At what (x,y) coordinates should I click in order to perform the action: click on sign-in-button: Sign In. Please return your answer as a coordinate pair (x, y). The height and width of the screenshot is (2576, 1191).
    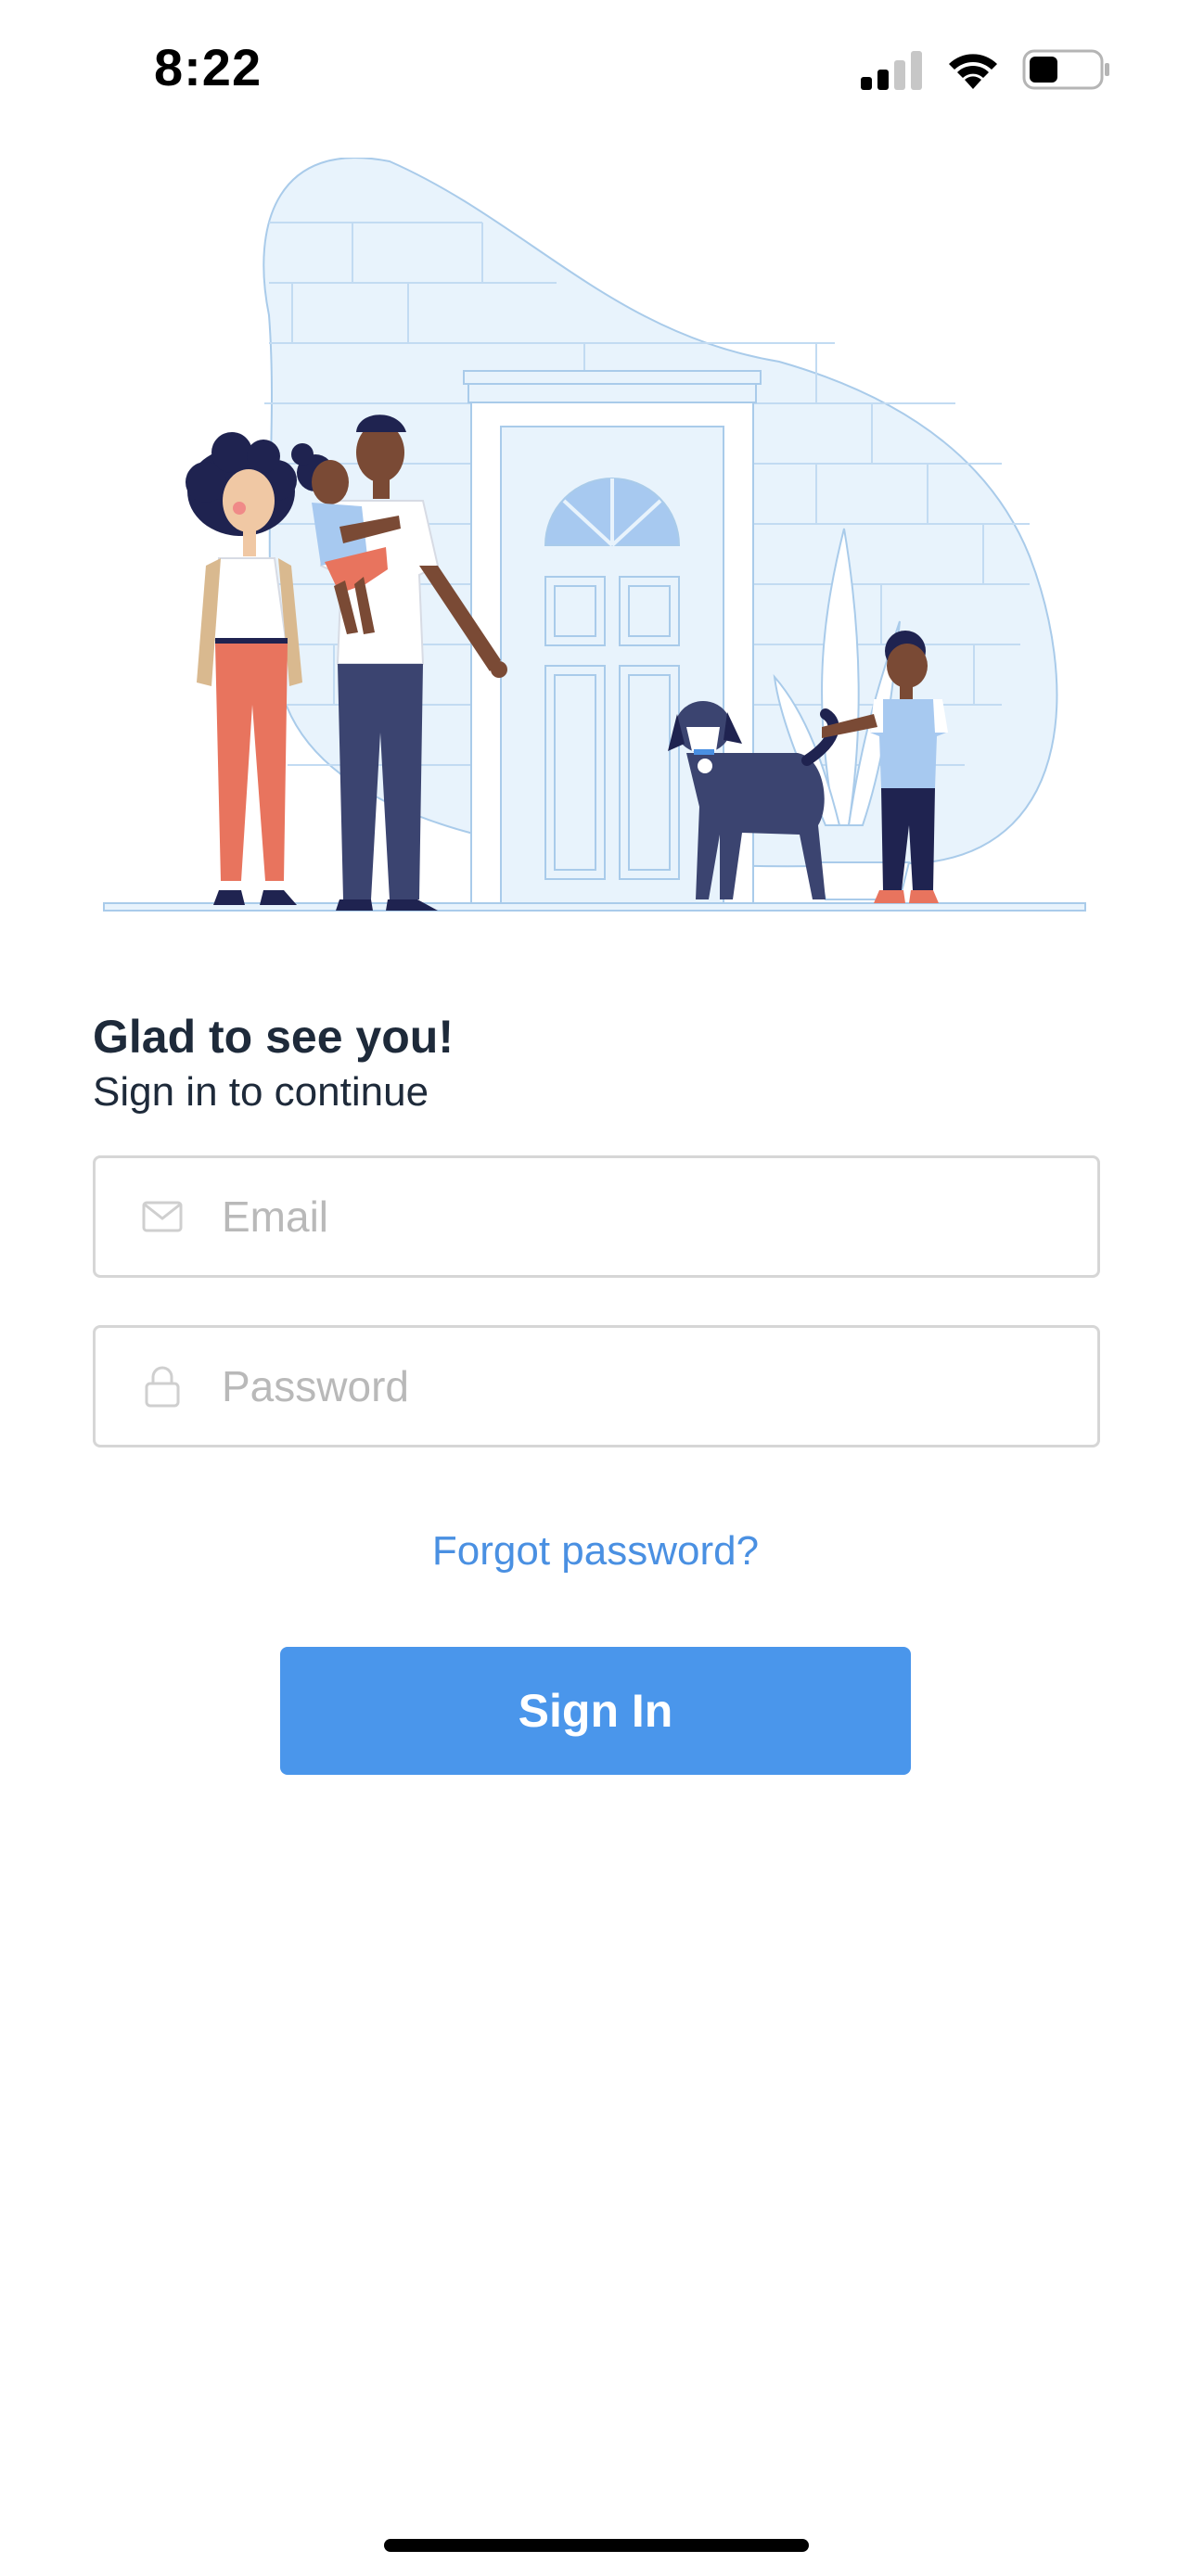
    Looking at the image, I should click on (595, 1711).